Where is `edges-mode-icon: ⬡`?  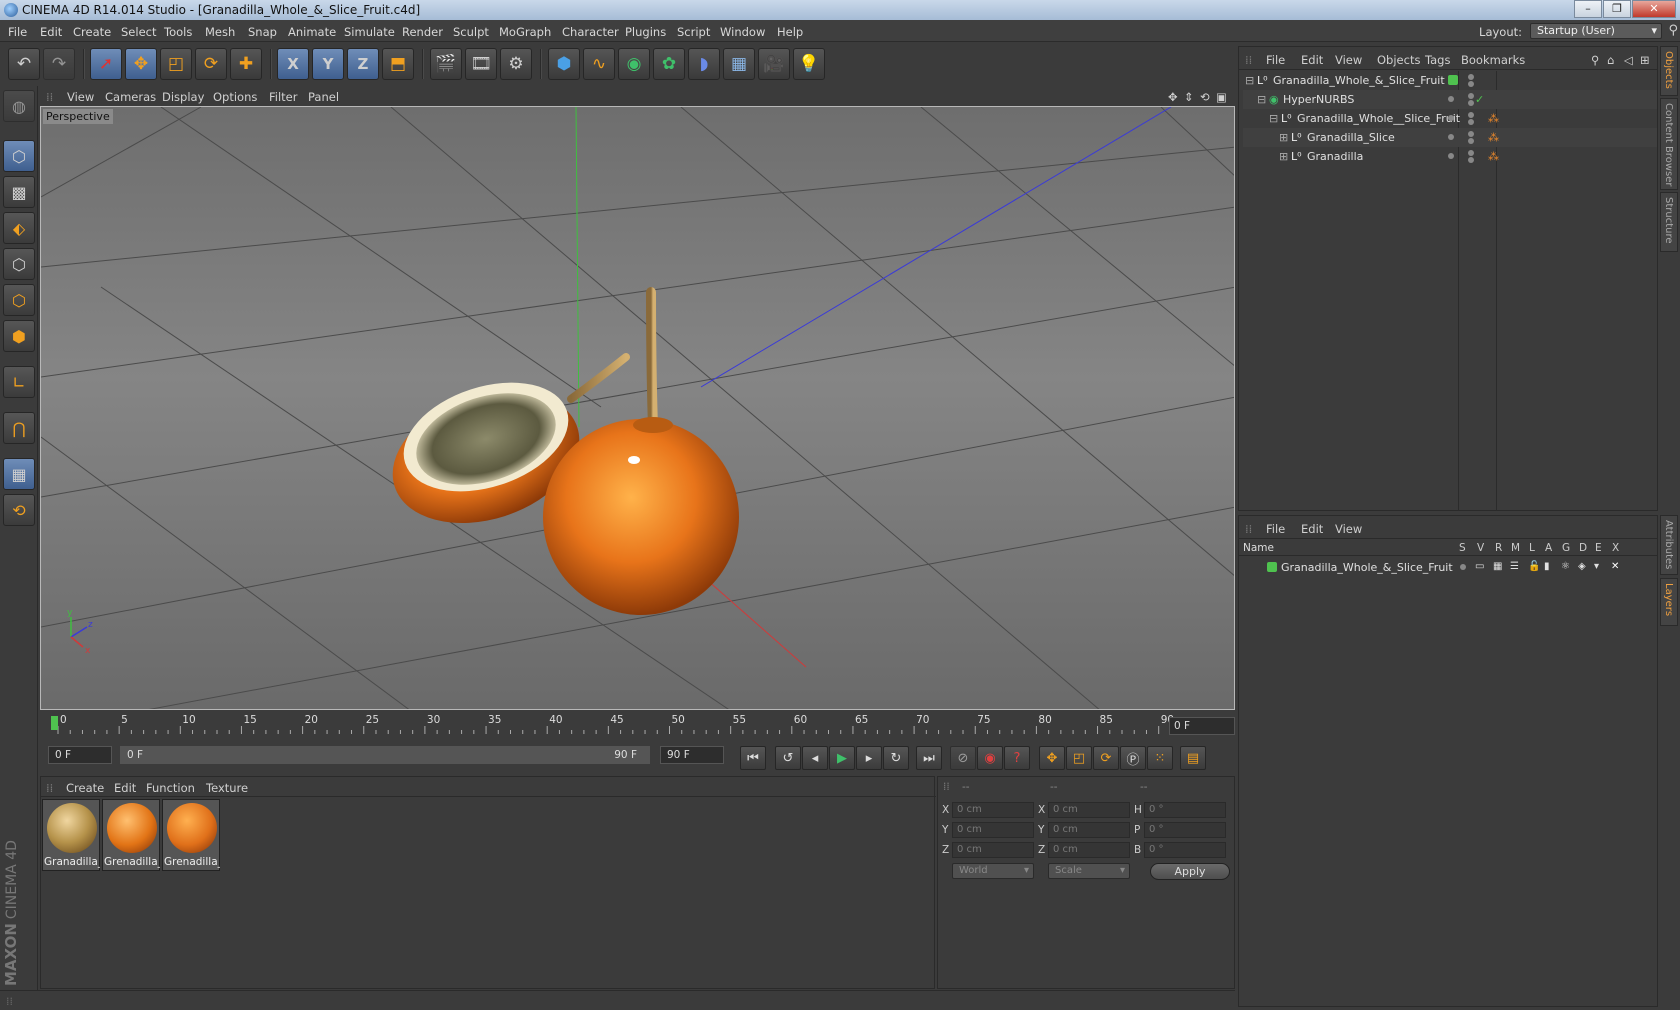
edges-mode-icon: ⬡ is located at coordinates (19, 300).